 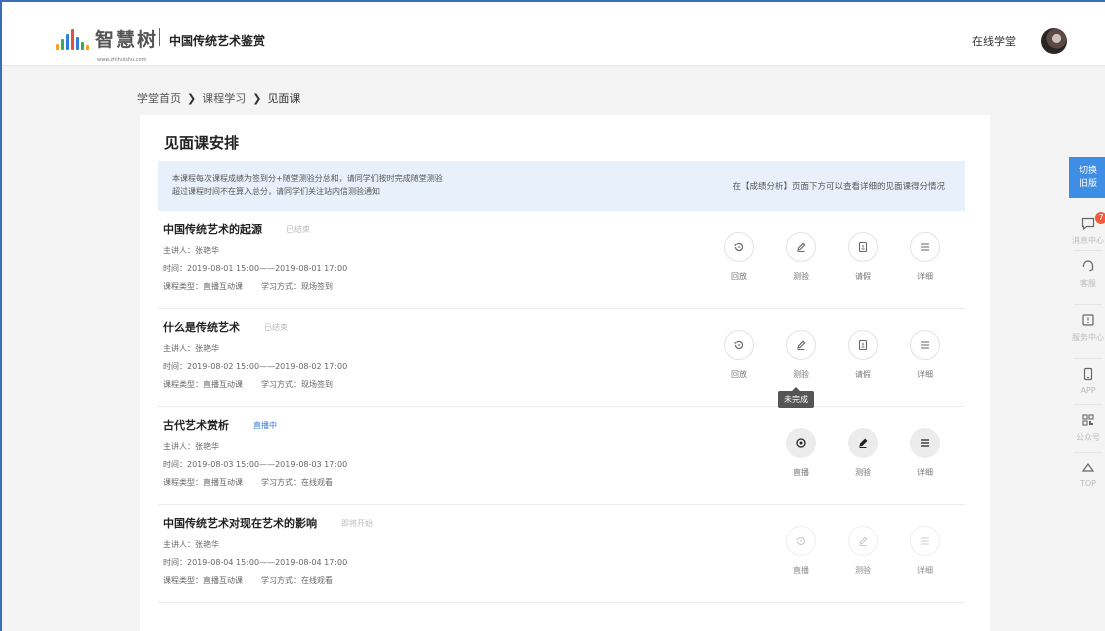 I want to click on breadcrumb-course-study: 课程学习, so click(x=224, y=98).